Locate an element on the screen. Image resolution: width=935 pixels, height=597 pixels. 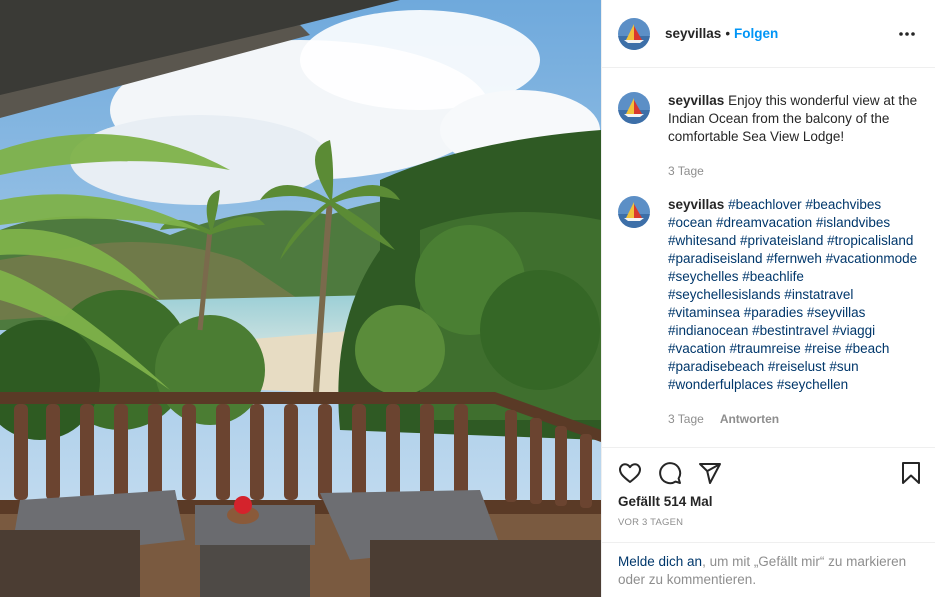
caption-username: seyvillas is located at coordinates (696, 100).